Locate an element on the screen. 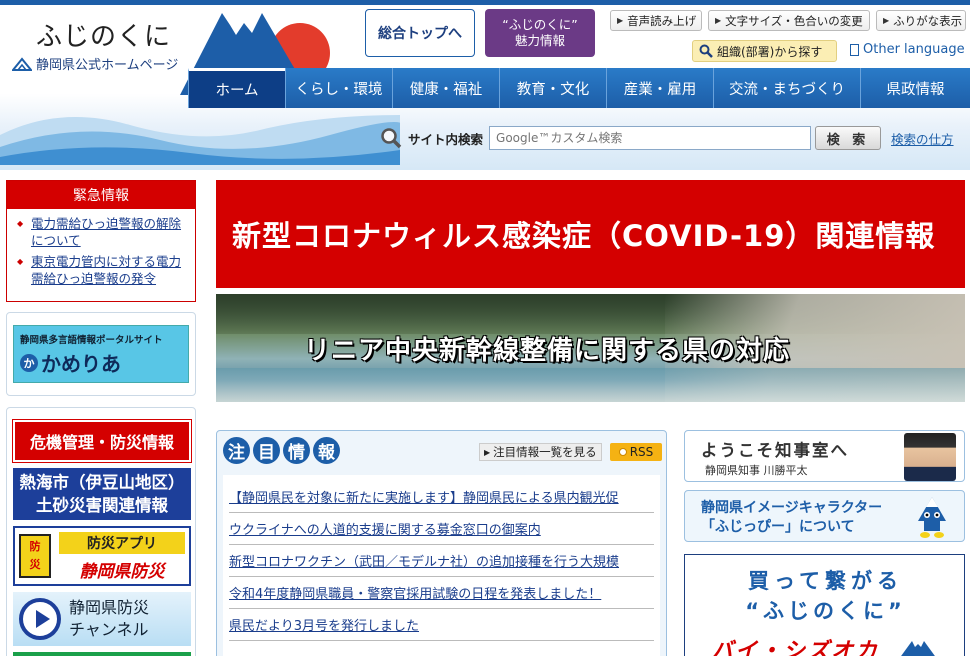  text-size-color-label: 文字サイズ・色合いの変更 is located at coordinates (794, 20).